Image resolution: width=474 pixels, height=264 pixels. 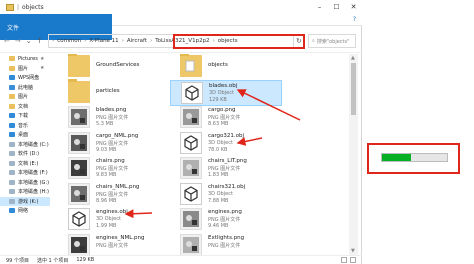 I want to click on sidebar-item: 桌面, so click(x=25, y=135).